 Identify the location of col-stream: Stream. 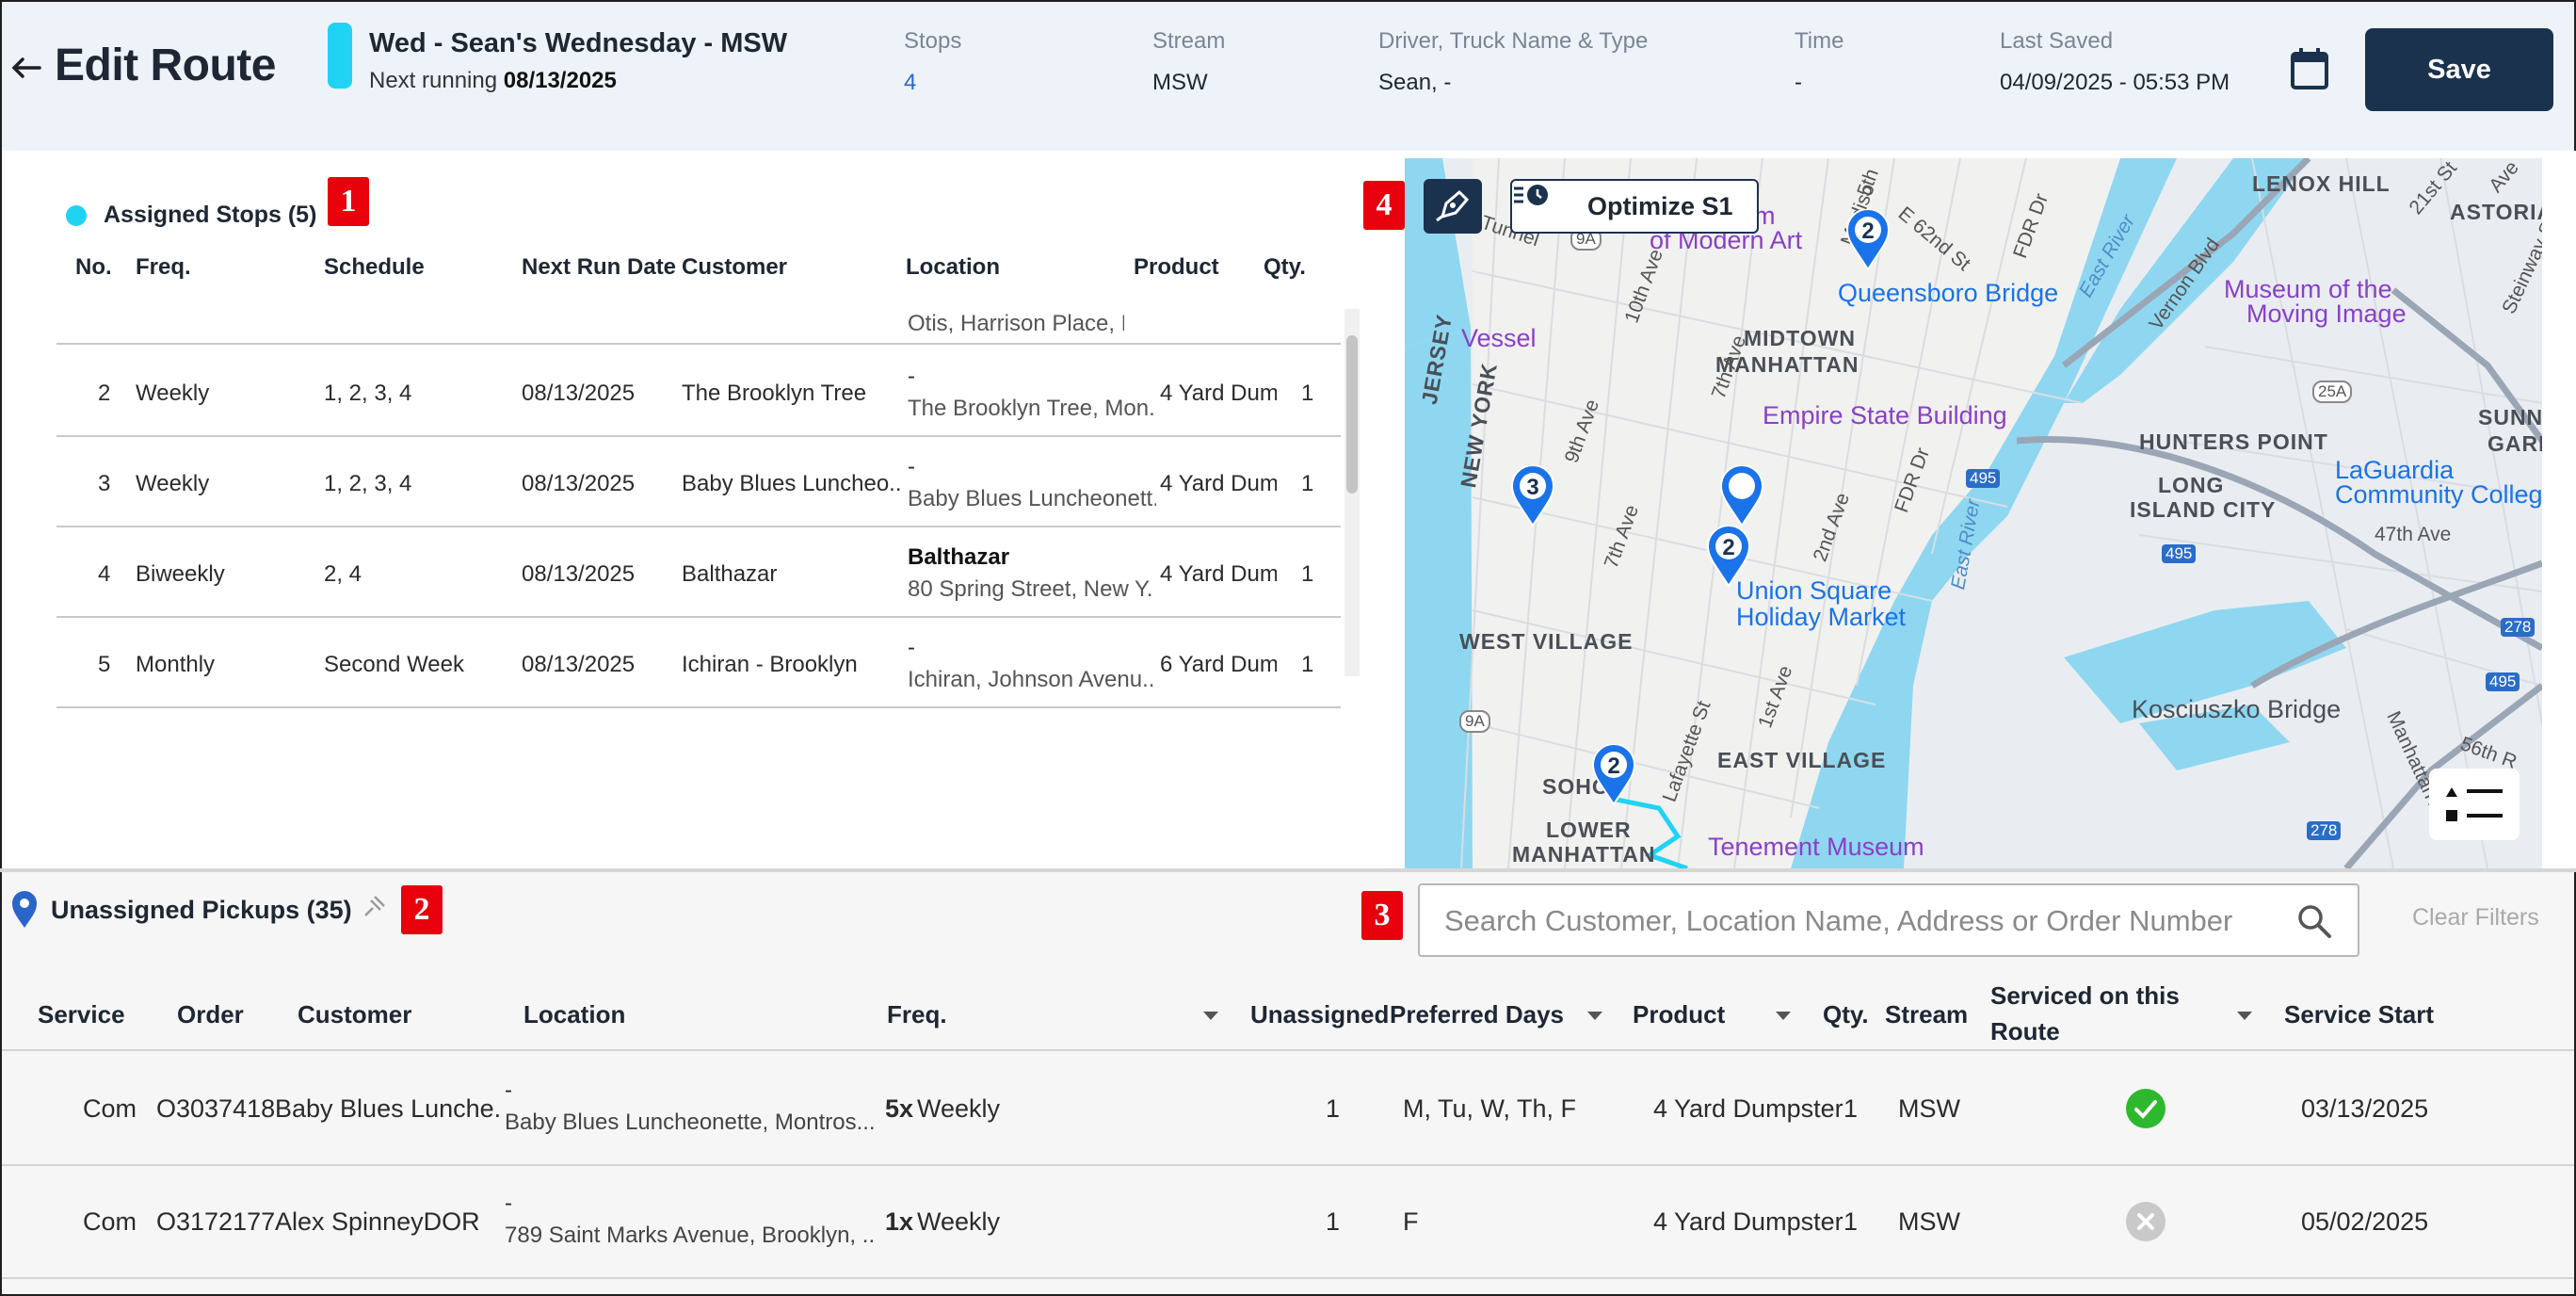
(1926, 1015).